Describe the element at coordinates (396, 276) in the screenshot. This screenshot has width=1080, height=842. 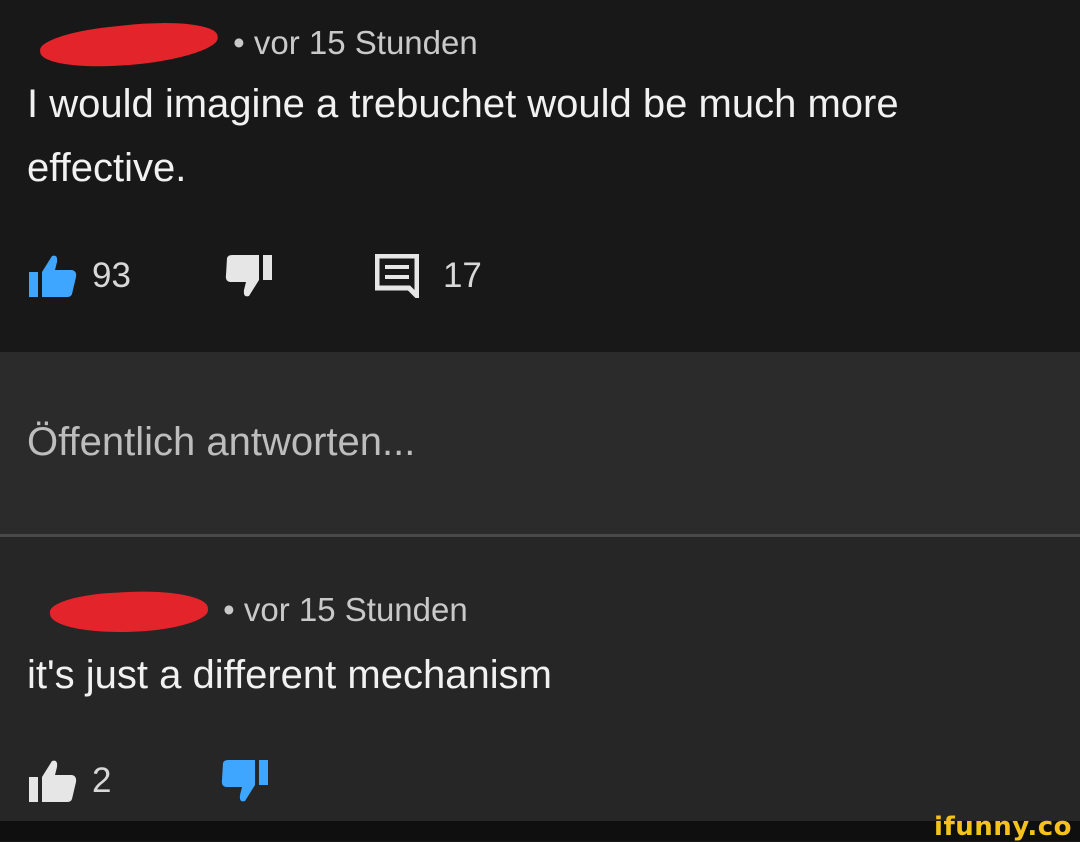
I see `comment-icon` at that location.